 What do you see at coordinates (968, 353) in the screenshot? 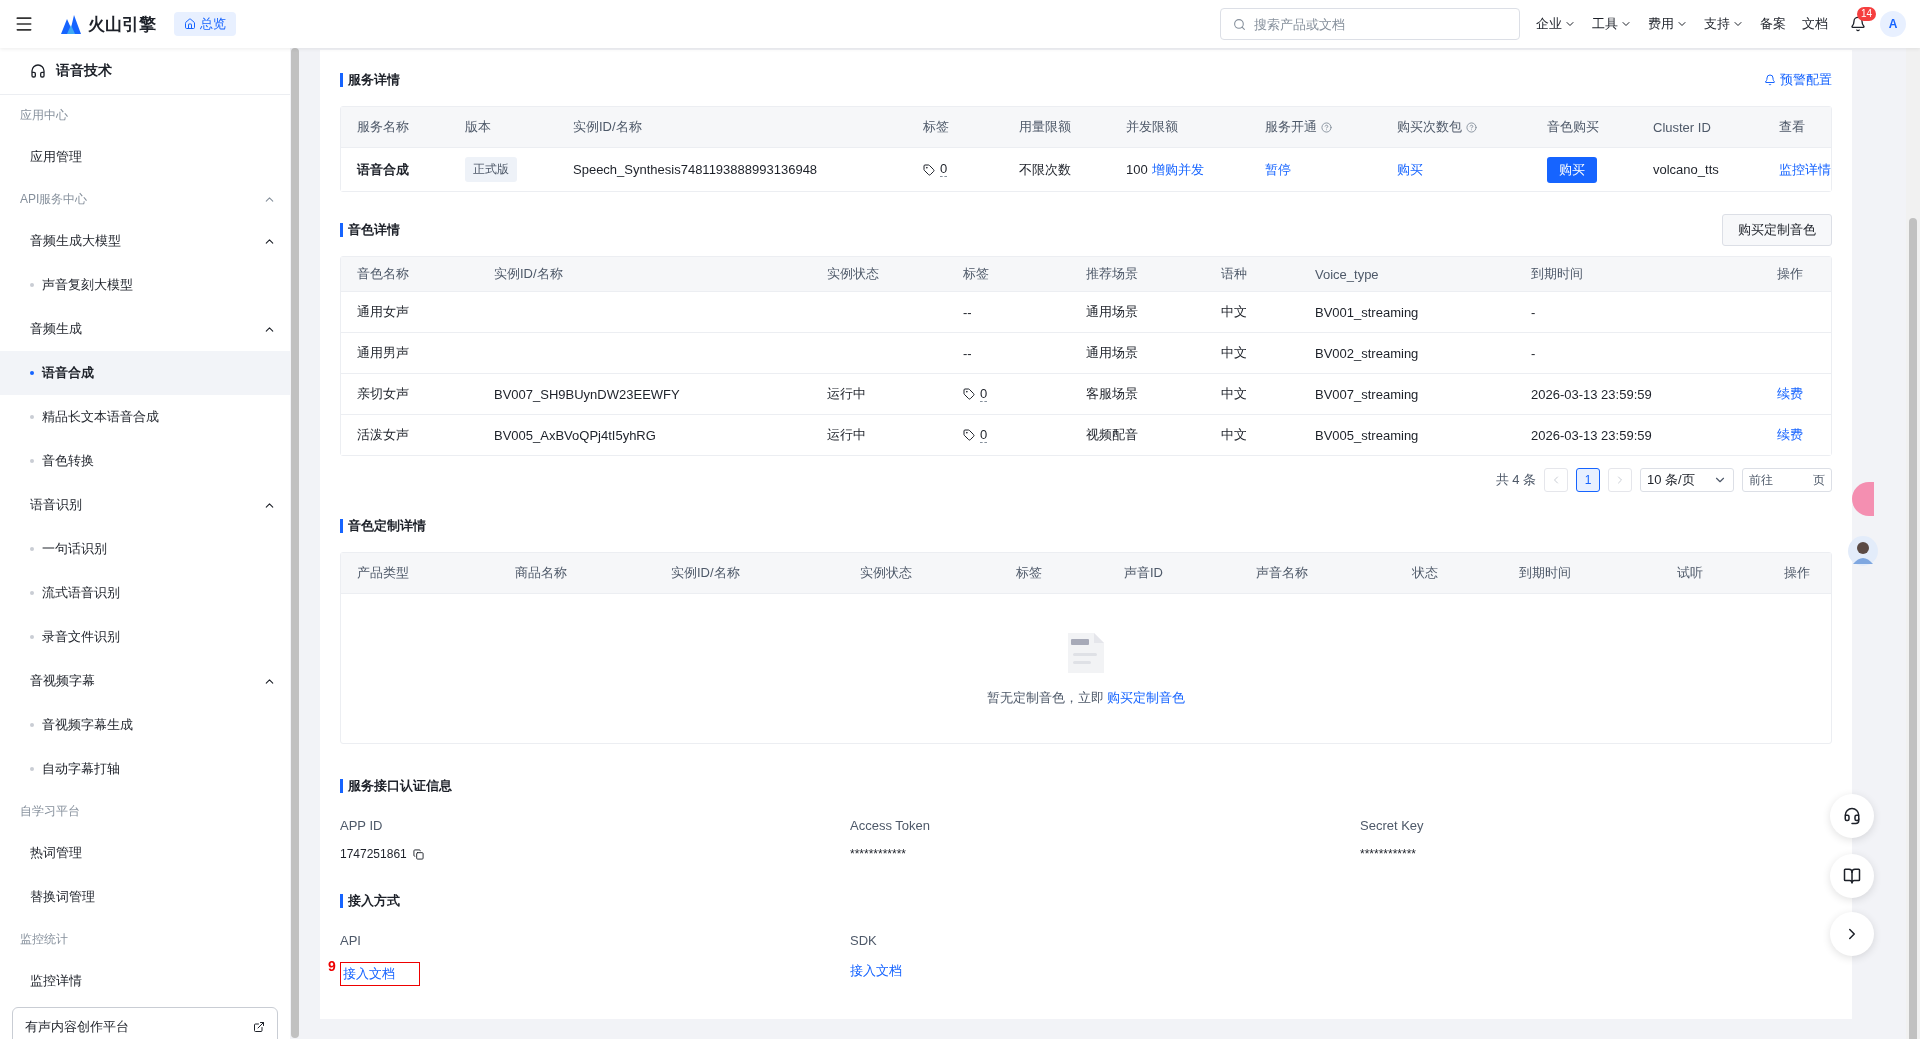
I see `table-cell-text: --` at bounding box center [968, 353].